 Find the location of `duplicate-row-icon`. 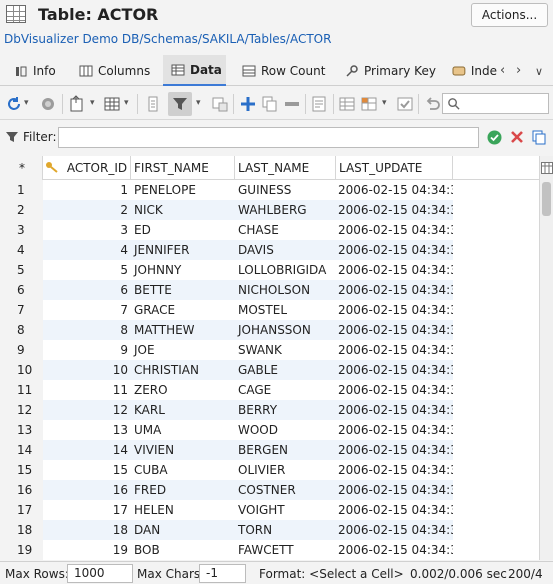

duplicate-row-icon is located at coordinates (270, 104).